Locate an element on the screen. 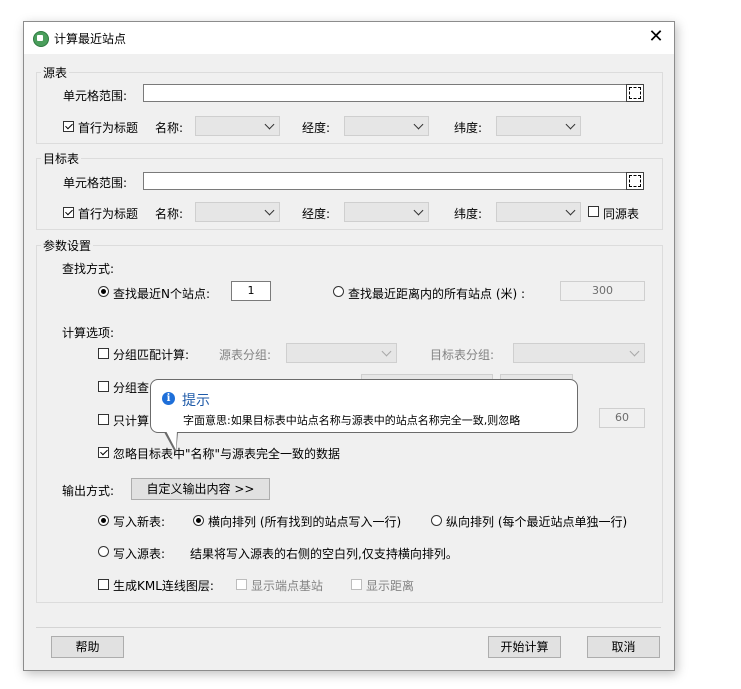 This screenshot has width=741, height=689. only-calc-label: 只计算 is located at coordinates (131, 421).